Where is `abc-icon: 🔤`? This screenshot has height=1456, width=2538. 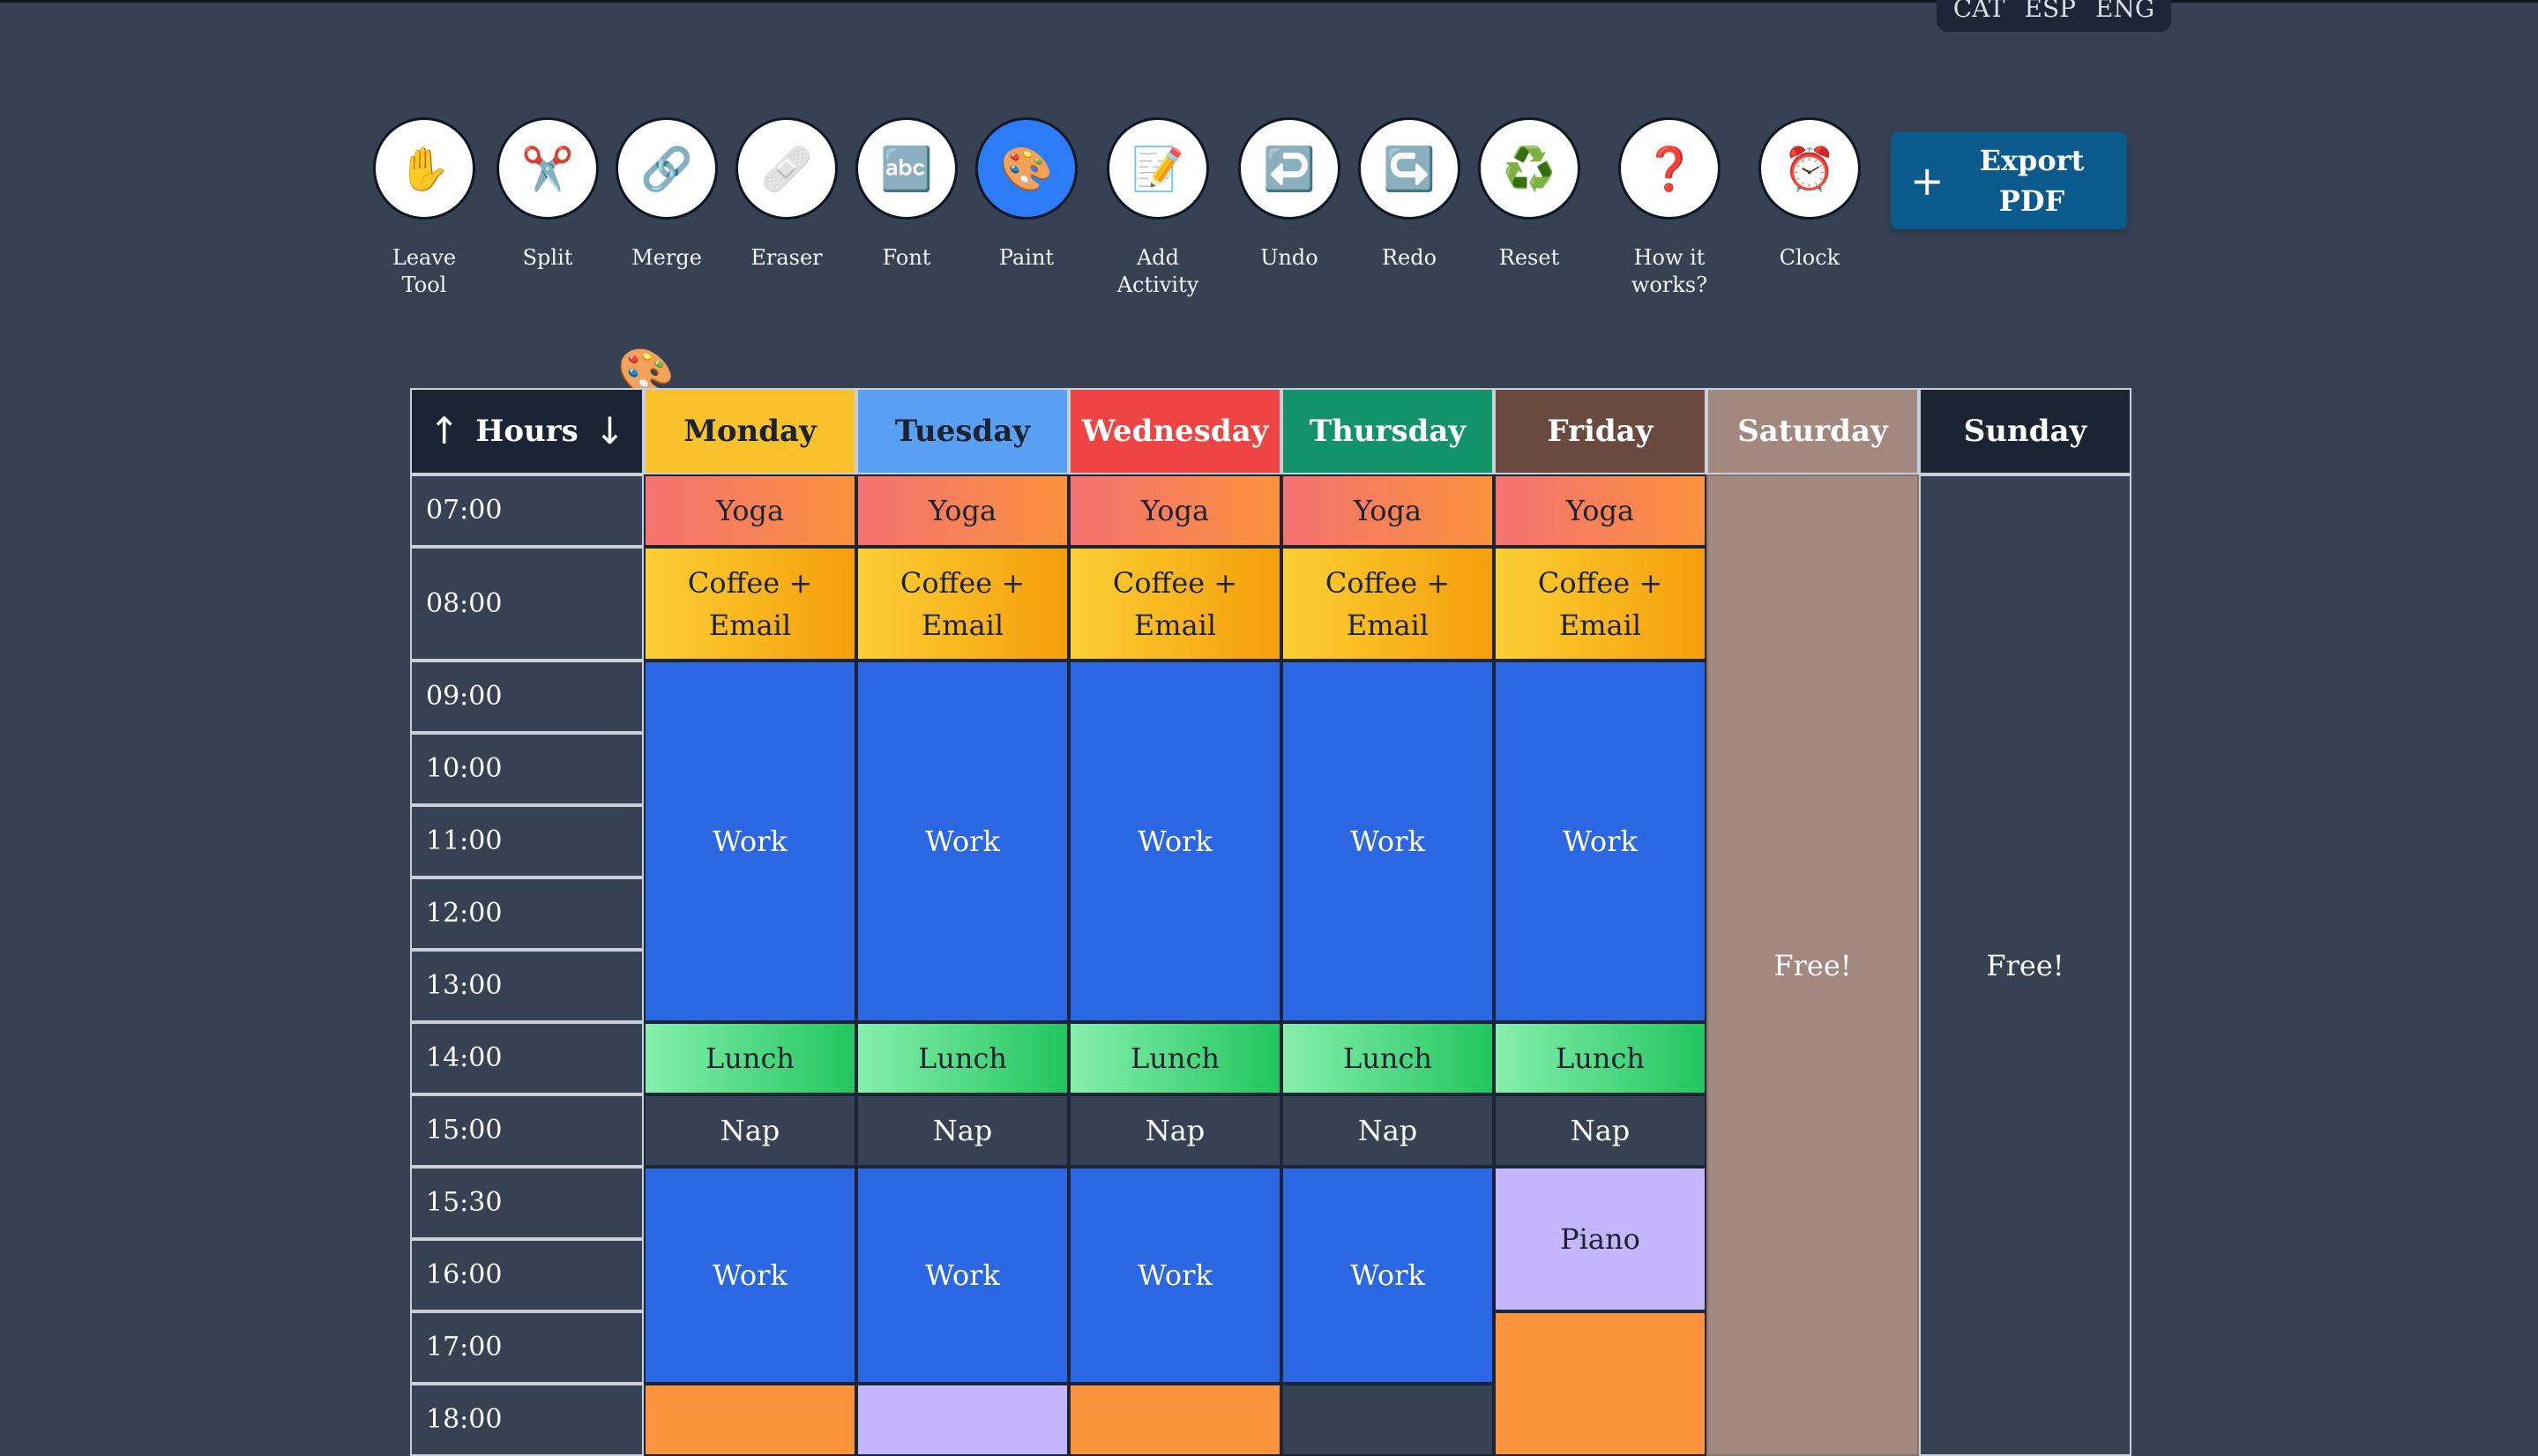 abc-icon: 🔤 is located at coordinates (907, 168).